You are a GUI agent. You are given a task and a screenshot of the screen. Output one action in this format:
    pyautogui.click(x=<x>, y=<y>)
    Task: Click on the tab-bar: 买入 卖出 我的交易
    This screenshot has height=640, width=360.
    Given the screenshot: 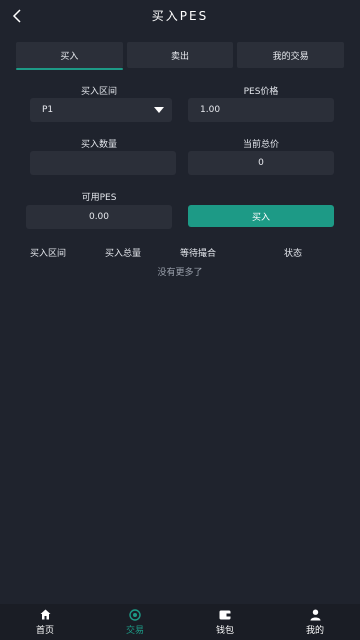 What is the action you would take?
    pyautogui.click(x=180, y=56)
    